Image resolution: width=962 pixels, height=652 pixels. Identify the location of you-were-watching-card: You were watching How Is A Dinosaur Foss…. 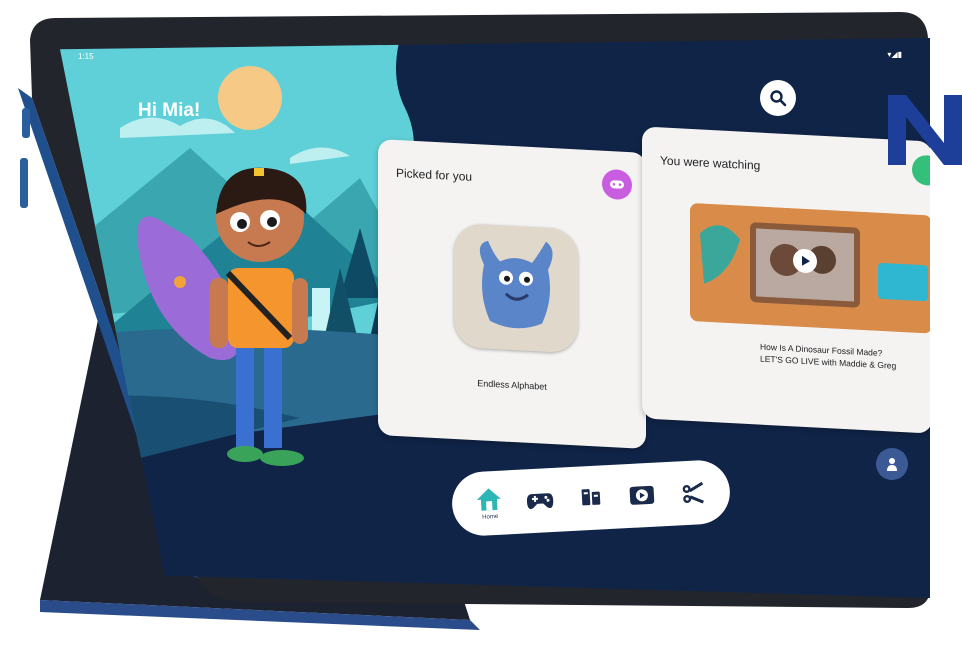
(786, 280).